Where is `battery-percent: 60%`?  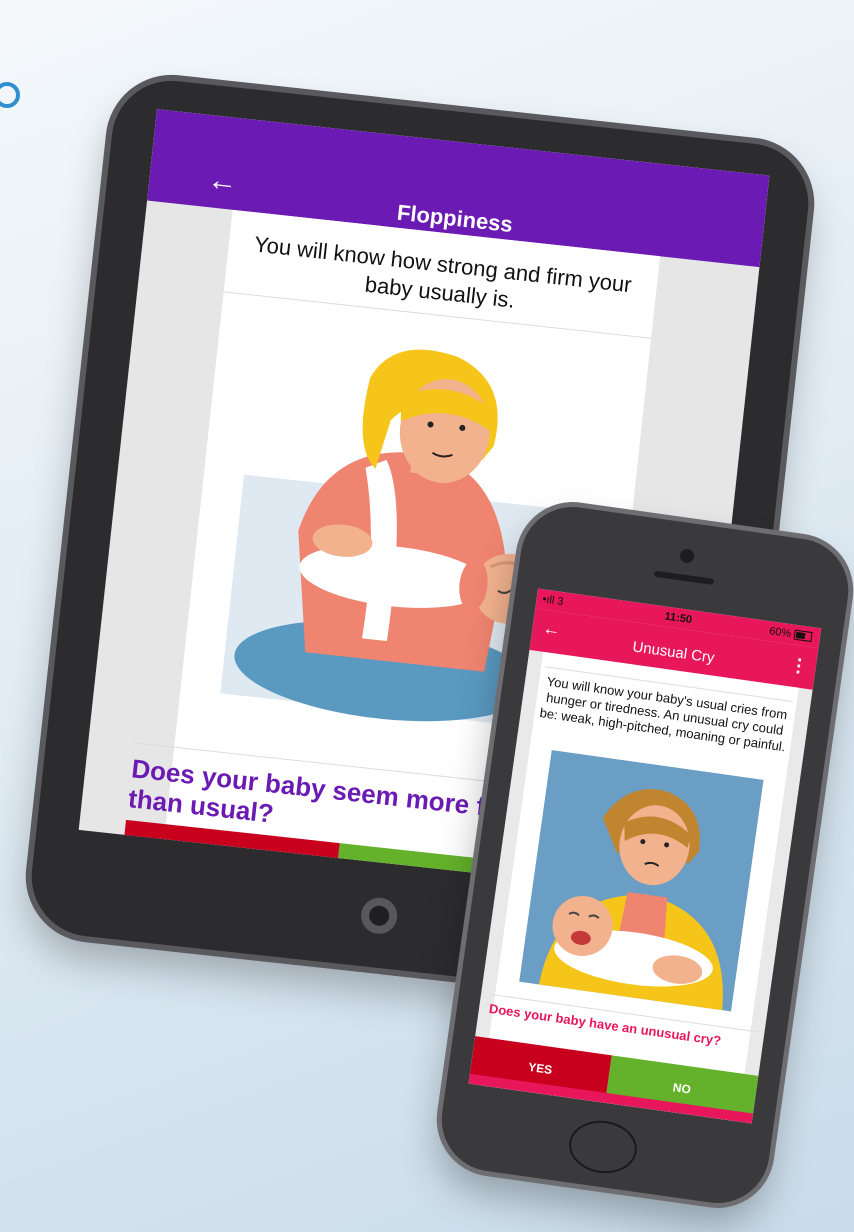
battery-percent: 60% is located at coordinates (780, 633).